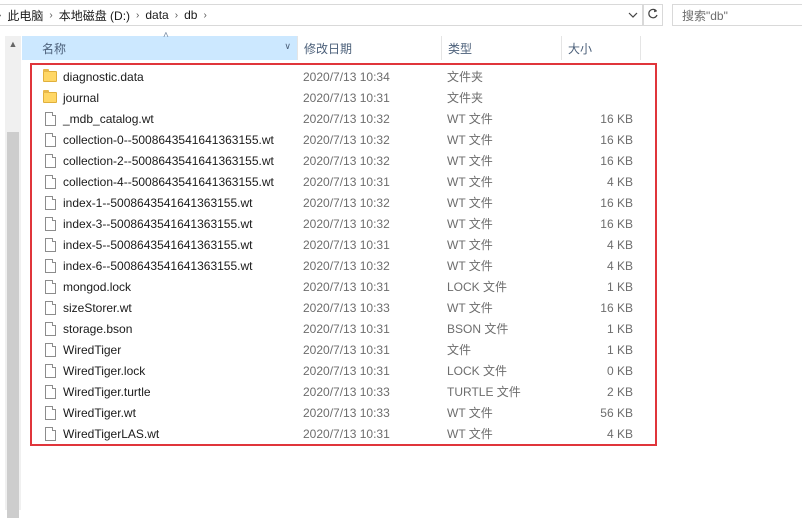  What do you see at coordinates (619, 244) in the screenshot?
I see `file-size: 4 KB` at bounding box center [619, 244].